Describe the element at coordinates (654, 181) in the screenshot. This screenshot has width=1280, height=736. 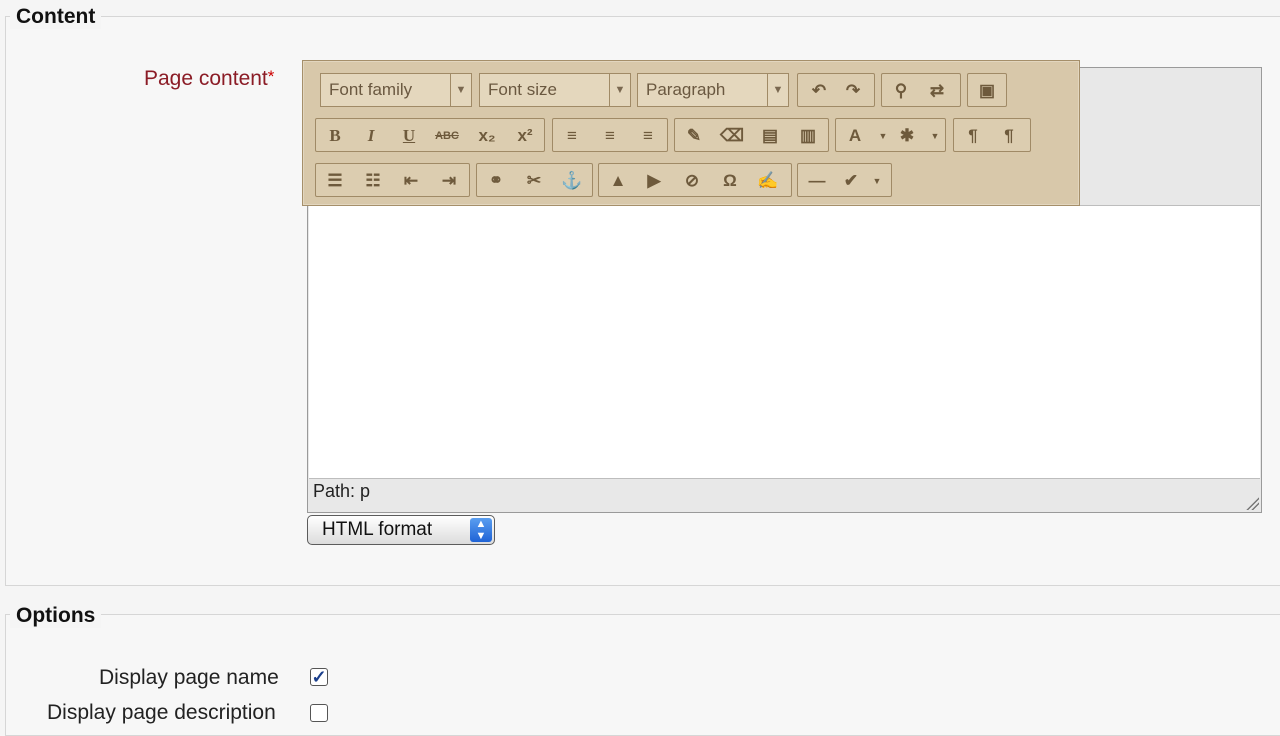
I see `media-icon: ▶` at that location.